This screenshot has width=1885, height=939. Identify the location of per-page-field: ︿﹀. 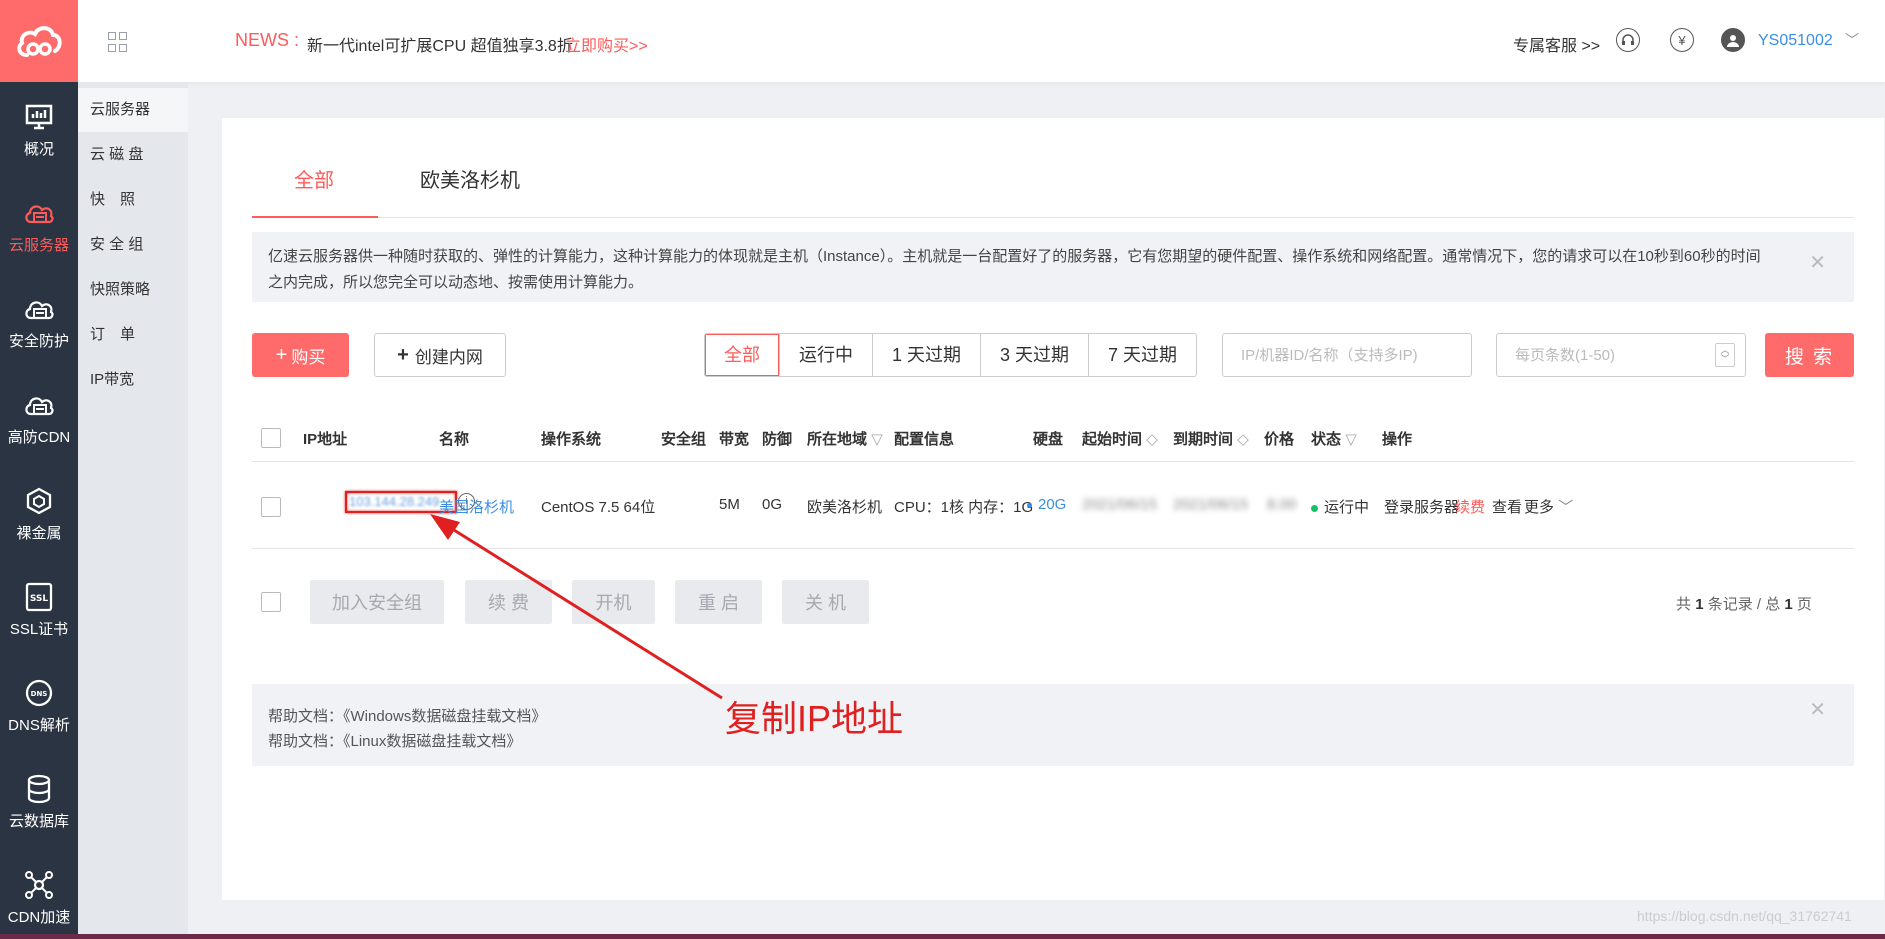
(1621, 355).